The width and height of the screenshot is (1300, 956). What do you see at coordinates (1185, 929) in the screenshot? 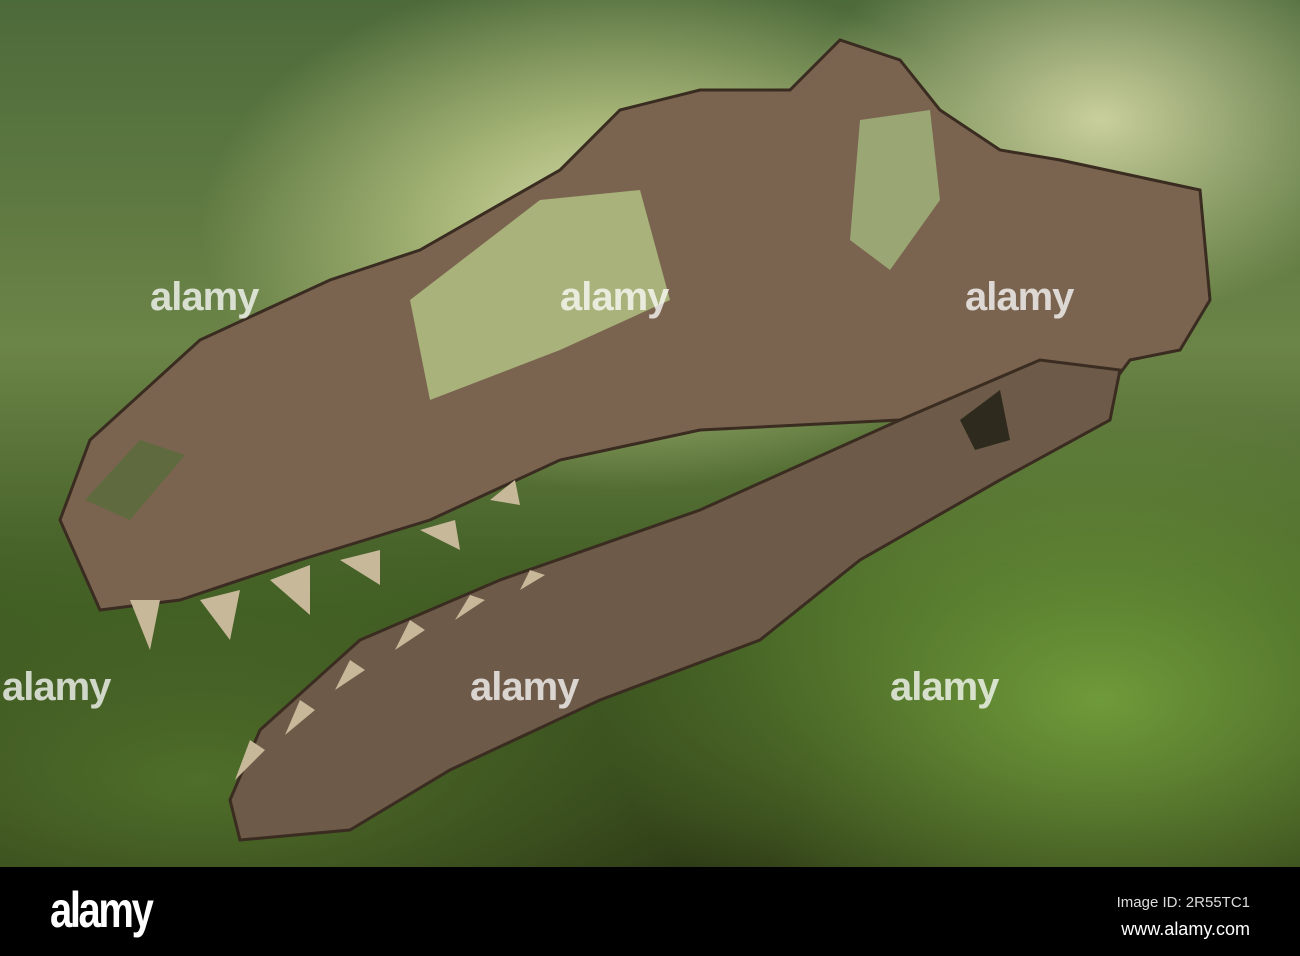
I see `website-link: www.alamy.com` at bounding box center [1185, 929].